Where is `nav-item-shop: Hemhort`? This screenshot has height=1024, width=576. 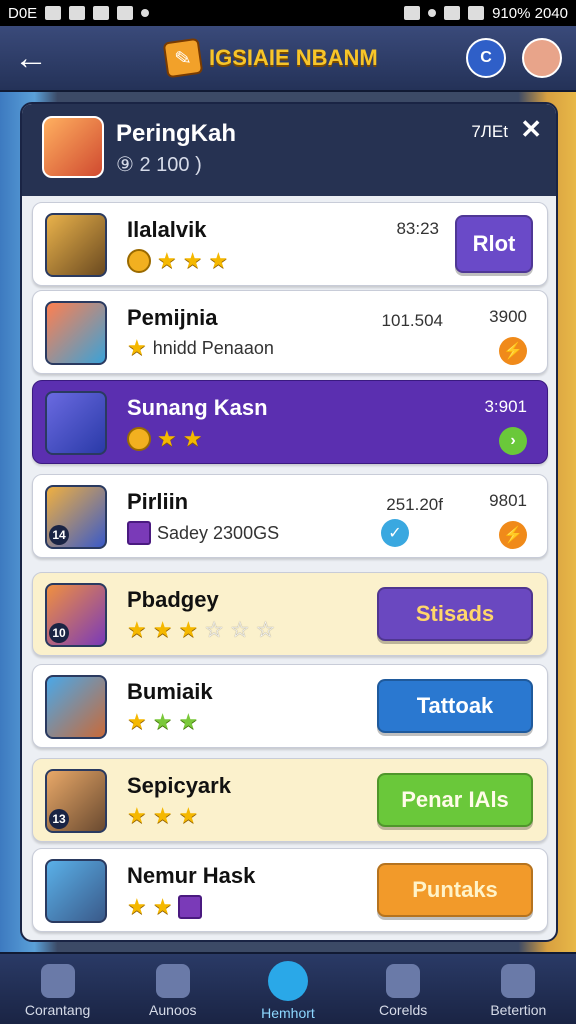
nav-item-shop: Hemhort is located at coordinates (288, 989).